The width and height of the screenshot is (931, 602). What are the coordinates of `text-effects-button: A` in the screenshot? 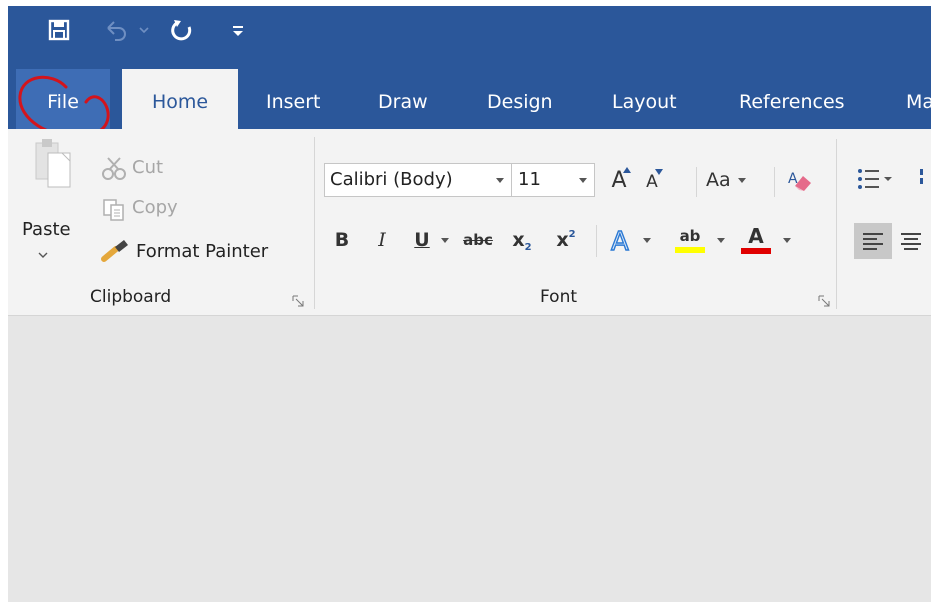 It's located at (623, 240).